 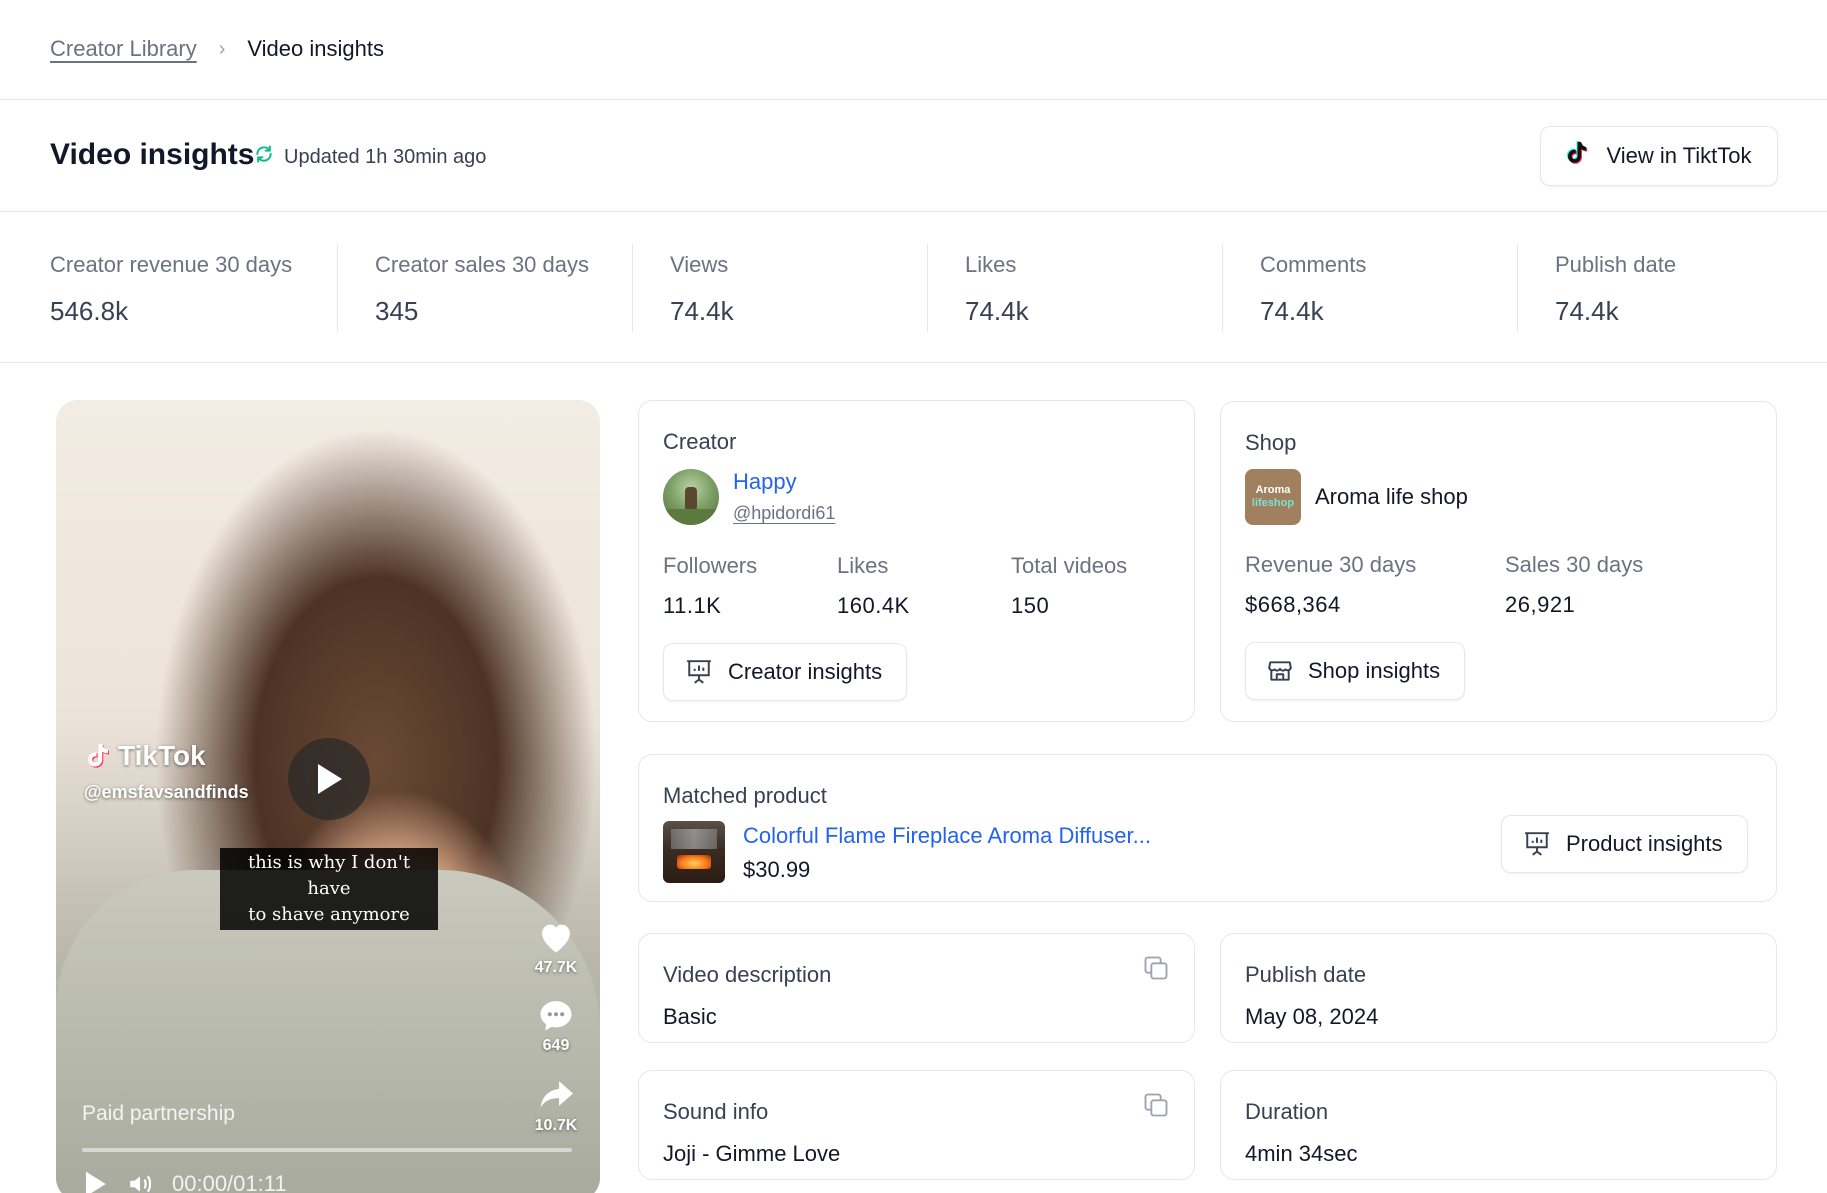 I want to click on creator-name-link: Happy, so click(x=765, y=482).